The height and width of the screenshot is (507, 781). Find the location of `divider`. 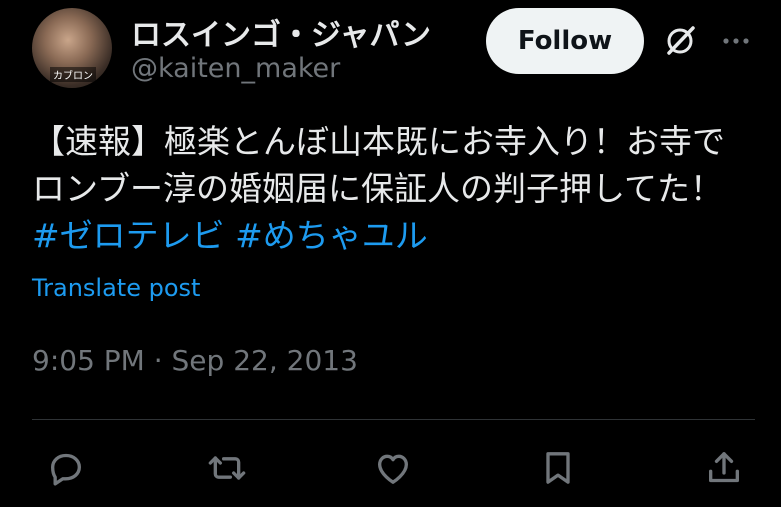

divider is located at coordinates (393, 419).